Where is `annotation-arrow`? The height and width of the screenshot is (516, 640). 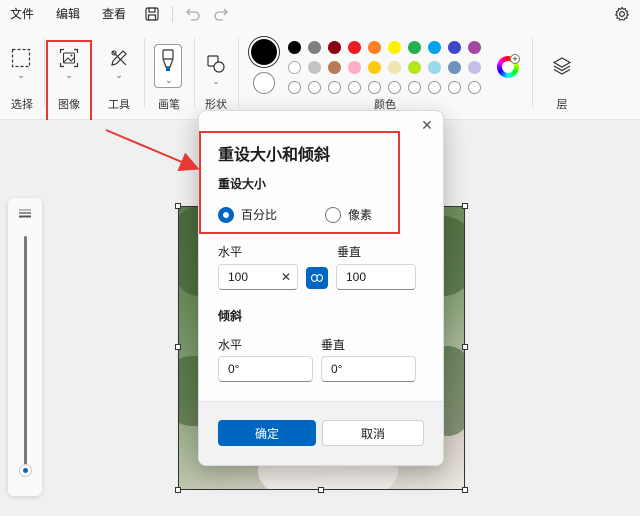
annotation-arrow is located at coordinates (152, 150).